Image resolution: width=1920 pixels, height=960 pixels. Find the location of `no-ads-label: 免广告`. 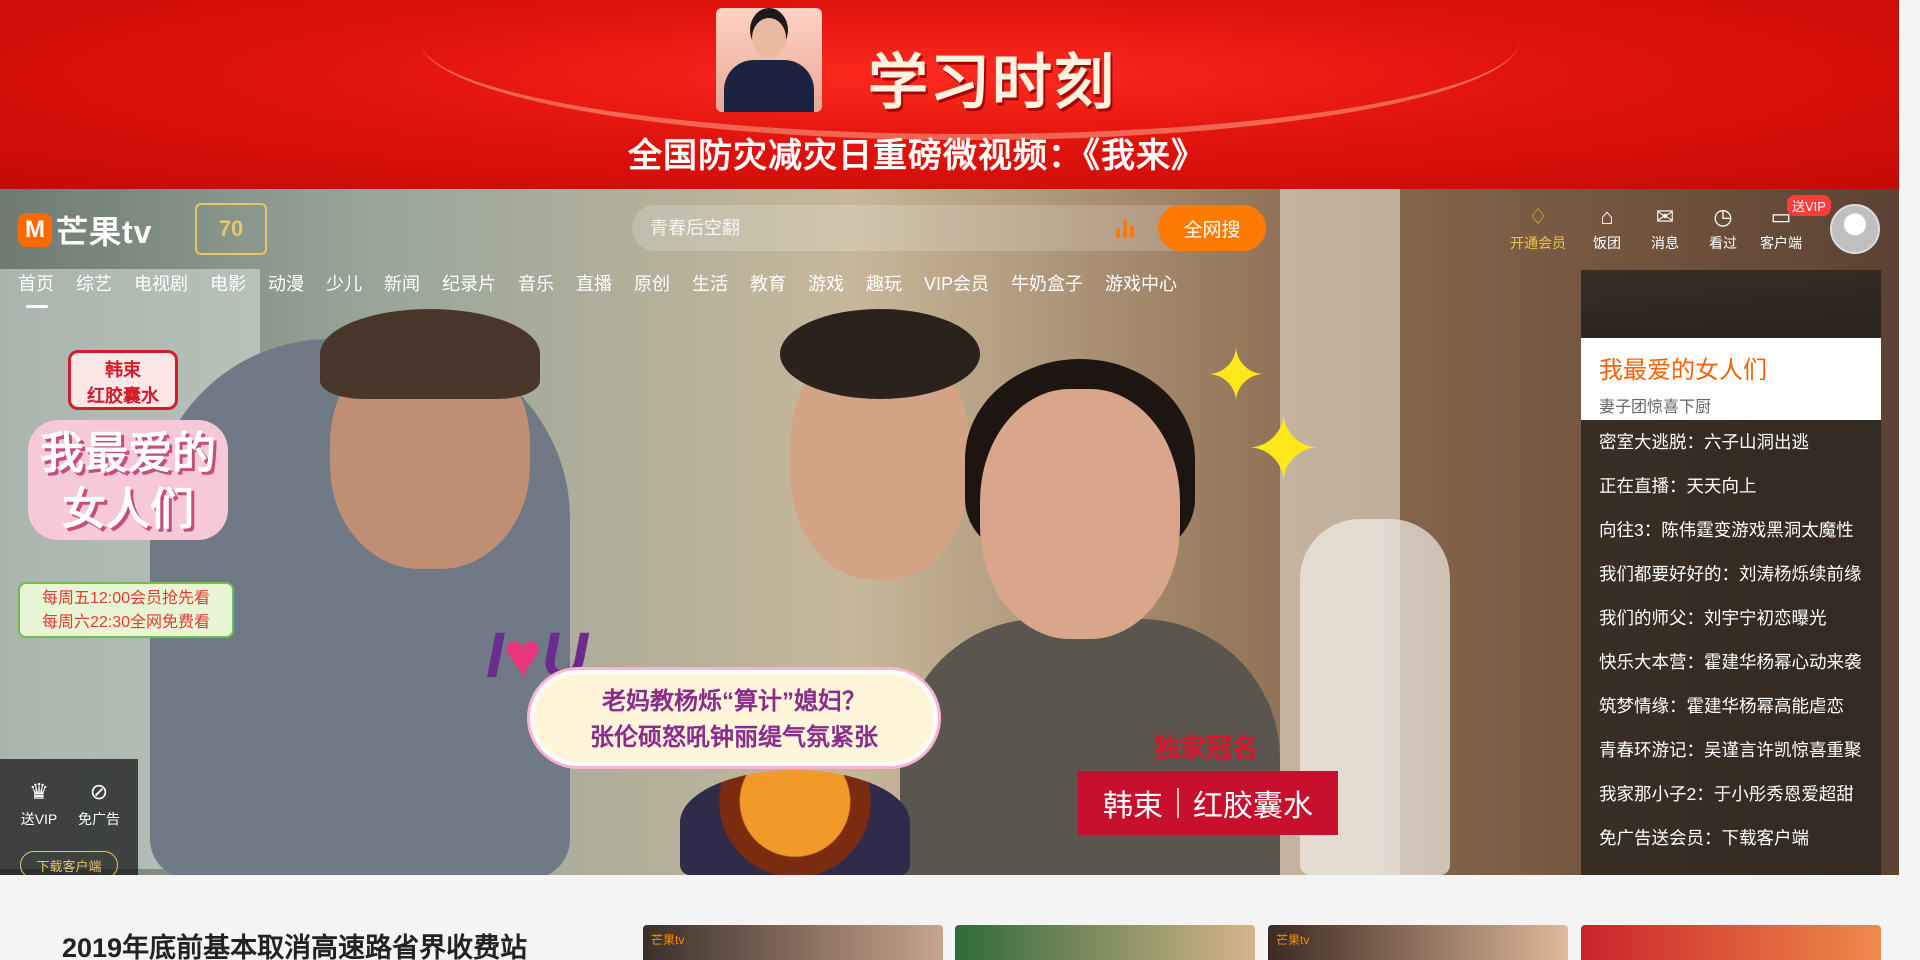

no-ads-label: 免广告 is located at coordinates (99, 819).